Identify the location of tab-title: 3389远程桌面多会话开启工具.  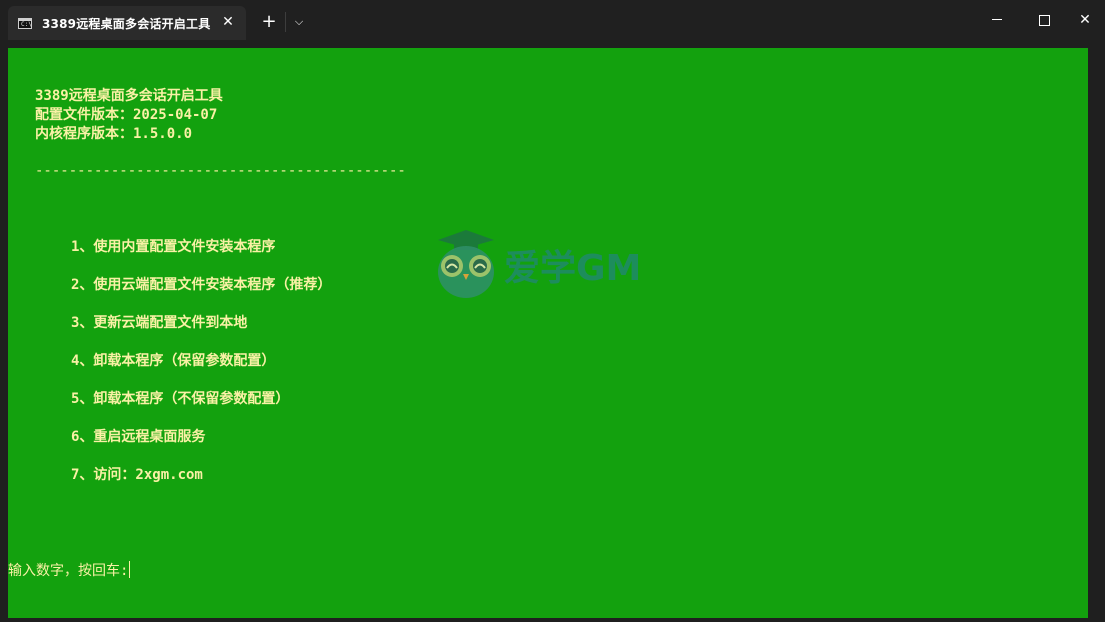
(126, 24).